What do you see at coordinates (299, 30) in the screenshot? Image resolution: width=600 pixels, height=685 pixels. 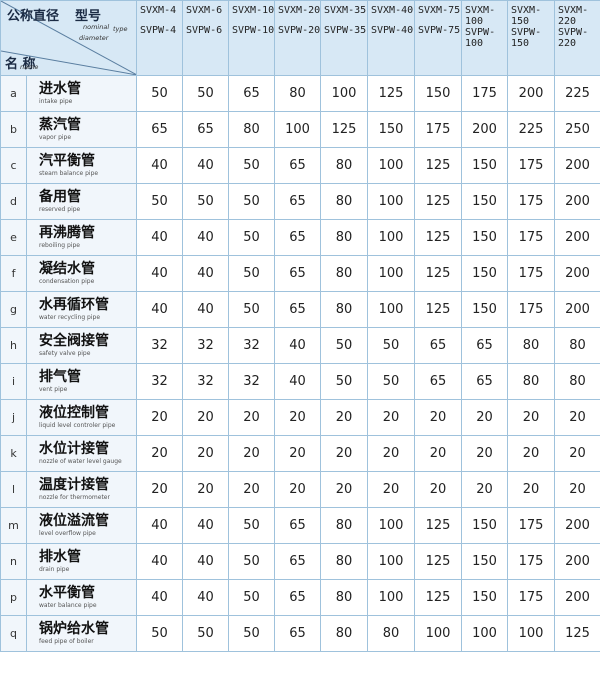 I see `model-code-alt: SVPW-20` at bounding box center [299, 30].